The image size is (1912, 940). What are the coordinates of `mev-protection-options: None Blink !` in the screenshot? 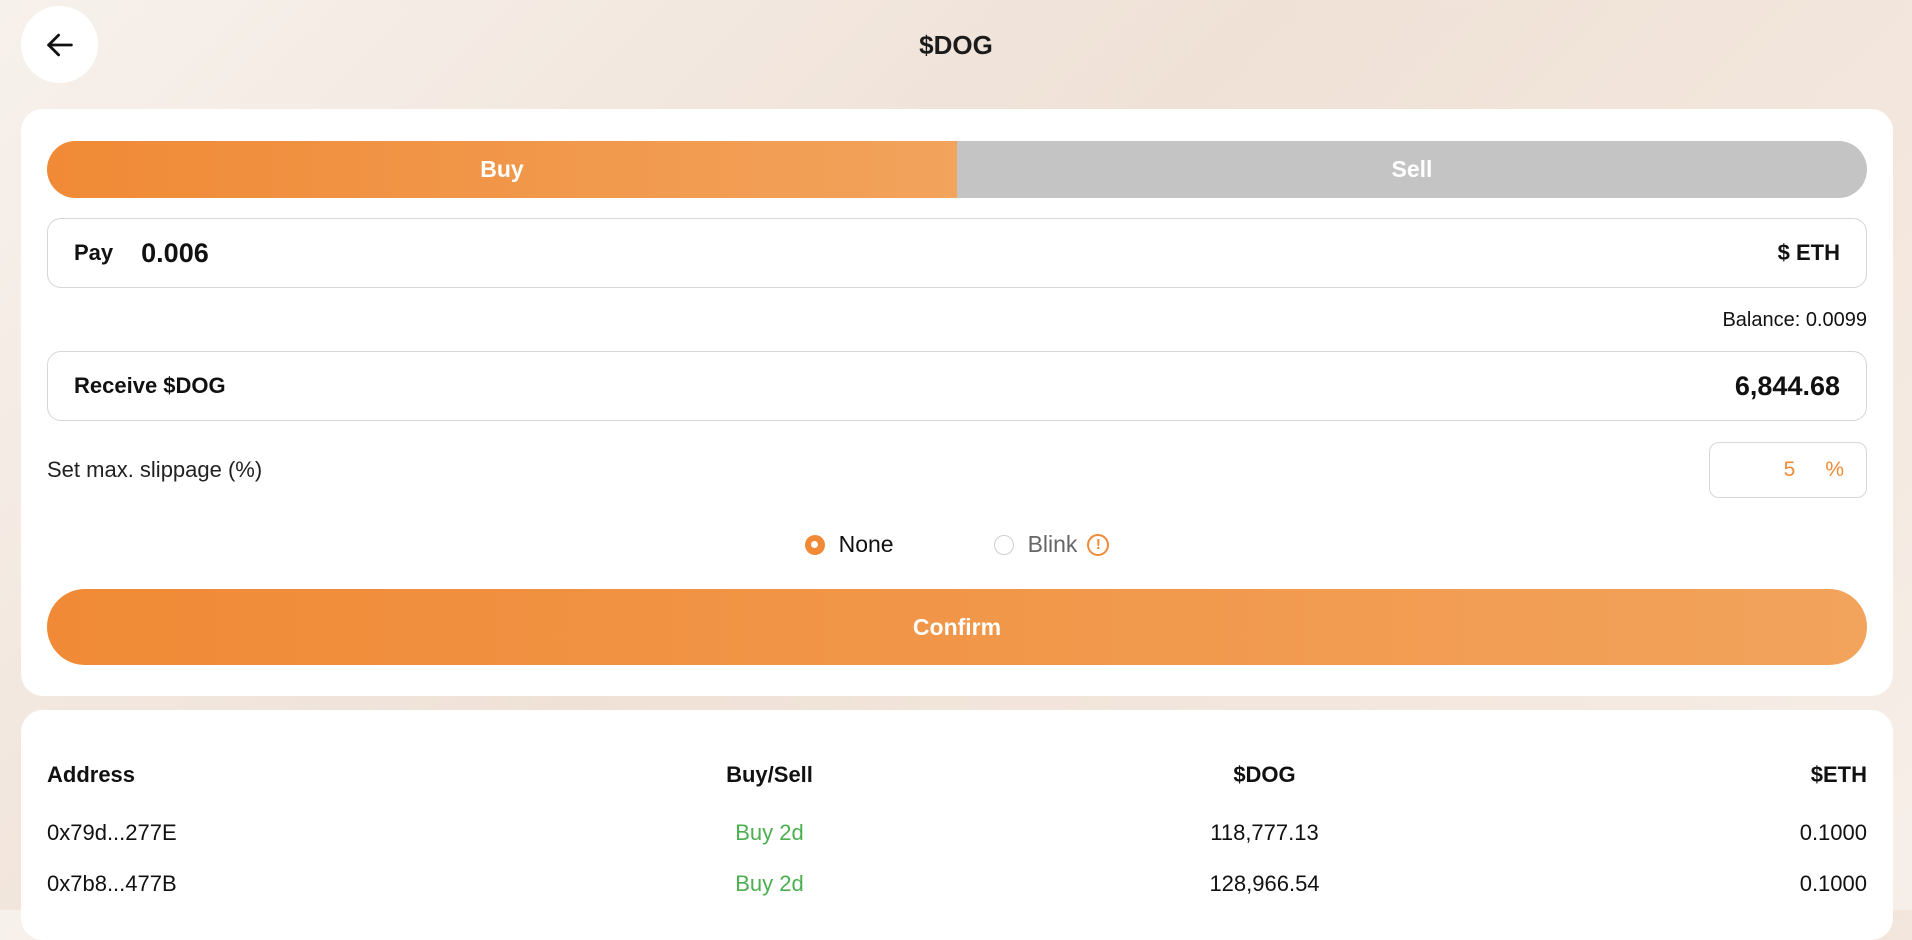 It's located at (957, 544).